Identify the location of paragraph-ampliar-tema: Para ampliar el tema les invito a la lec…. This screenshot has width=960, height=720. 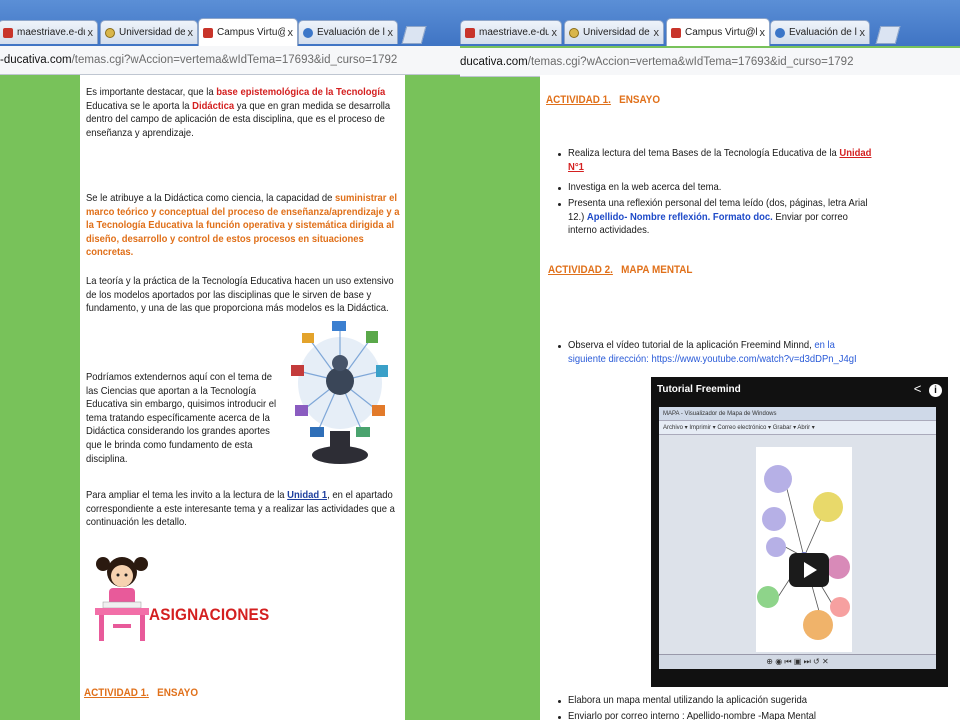
(240, 509).